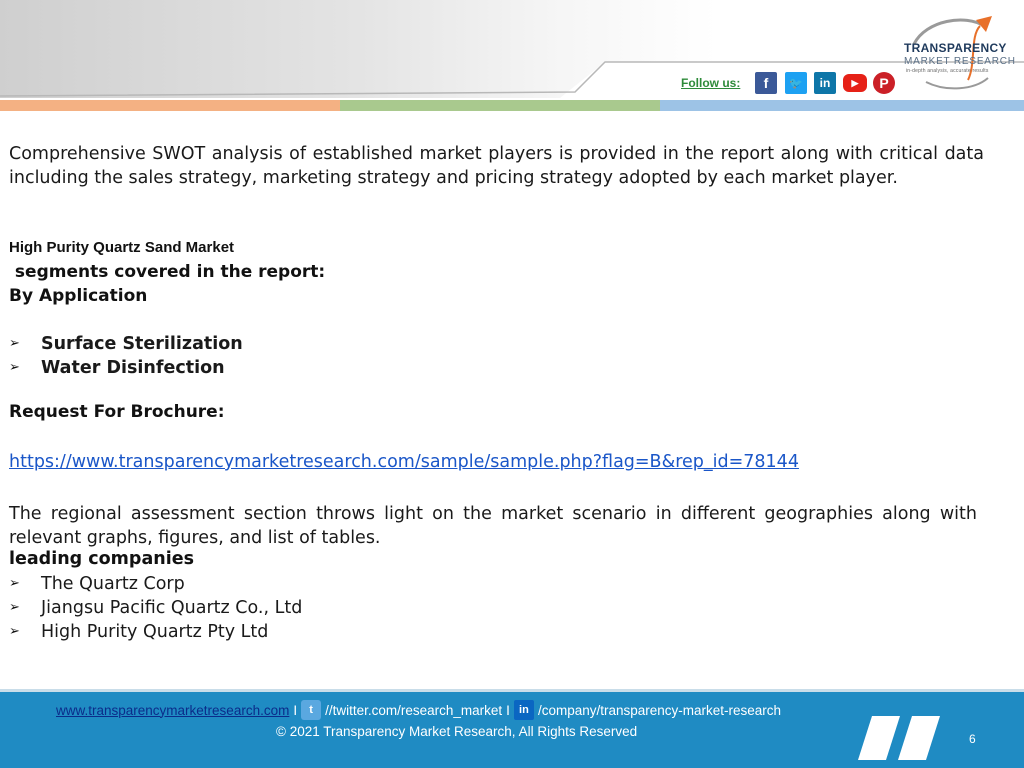 The width and height of the screenshot is (1024, 768). I want to click on twitter-icon: 🐦, so click(796, 83).